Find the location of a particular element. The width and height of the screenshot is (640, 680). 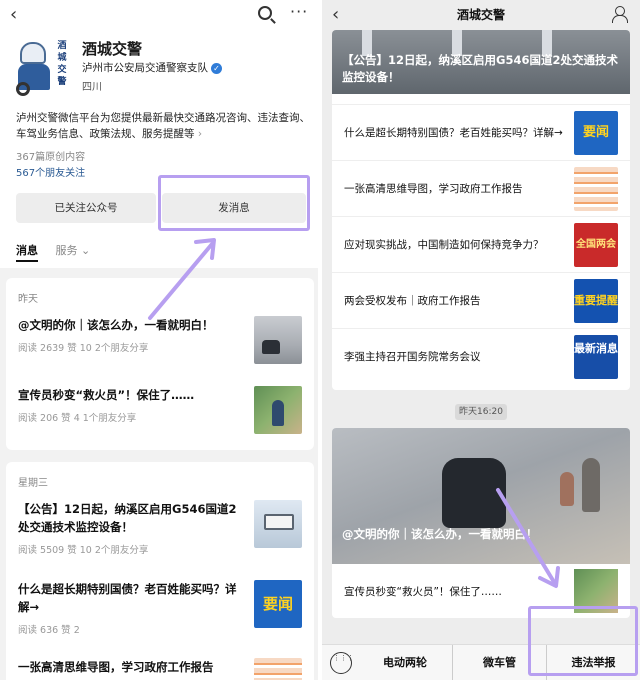

list-item: 什么是超长期特别国债？老百姓能买吗？详解→ 阅读 636 赞 2 要闻 is located at coordinates (163, 610).